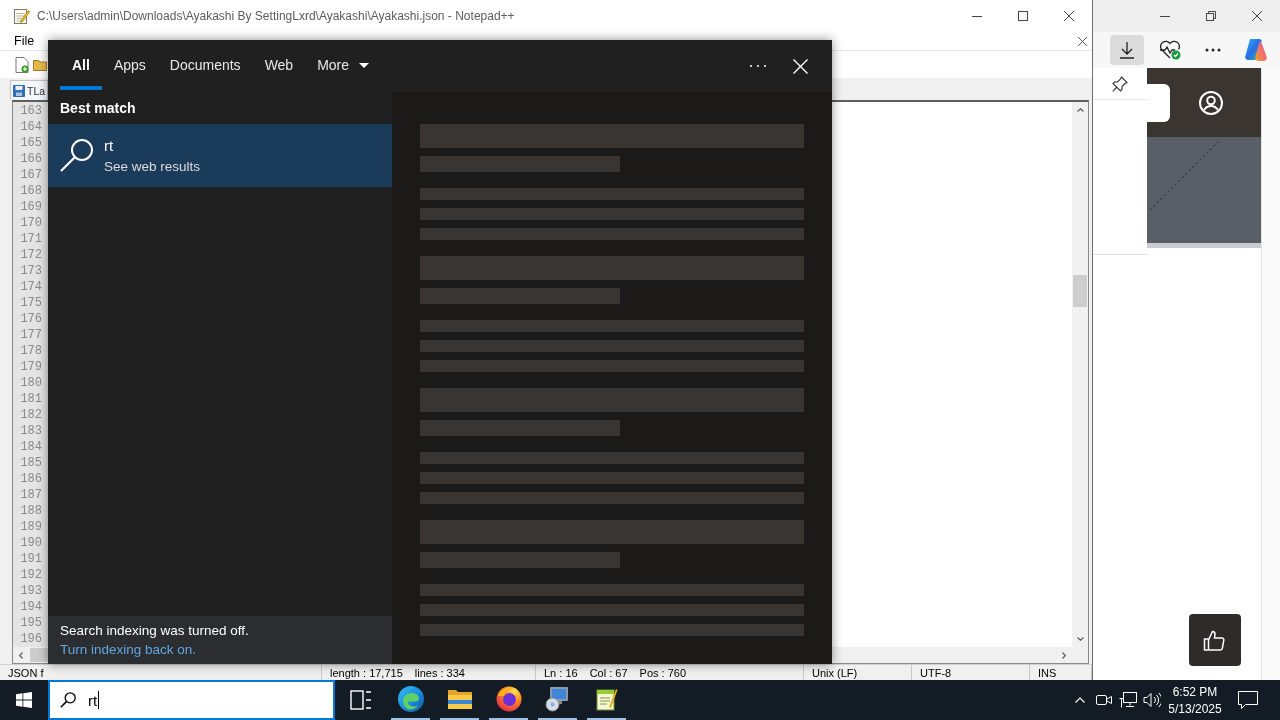 The width and height of the screenshot is (1280, 720). What do you see at coordinates (1256, 50) in the screenshot?
I see `logo-icon` at bounding box center [1256, 50].